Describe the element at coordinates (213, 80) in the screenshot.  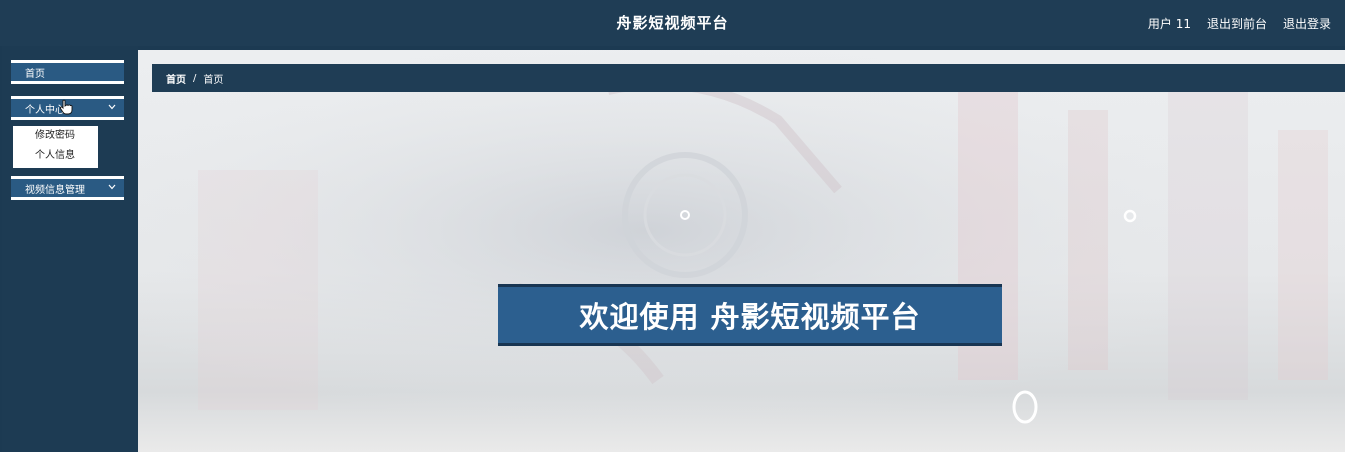
I see `breadcrumb-current: 首页` at that location.